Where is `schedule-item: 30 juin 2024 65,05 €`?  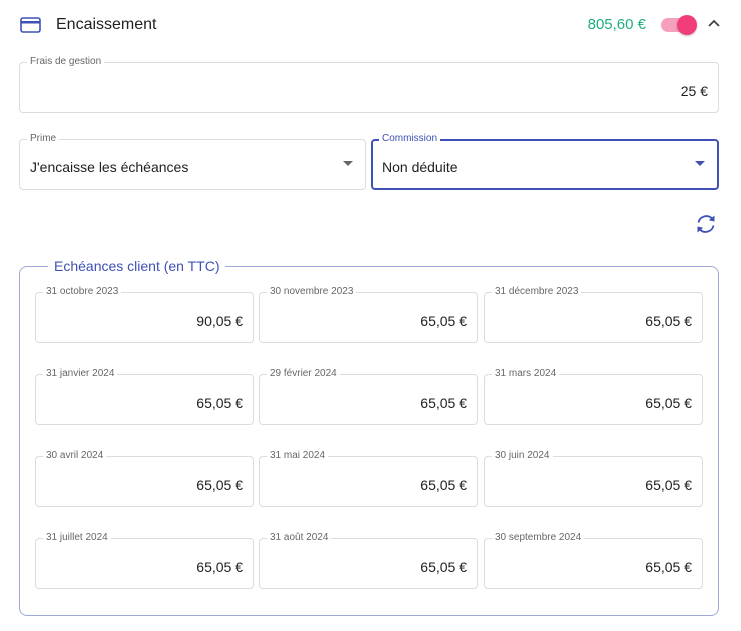
schedule-item: 30 juin 2024 65,05 € is located at coordinates (593, 478).